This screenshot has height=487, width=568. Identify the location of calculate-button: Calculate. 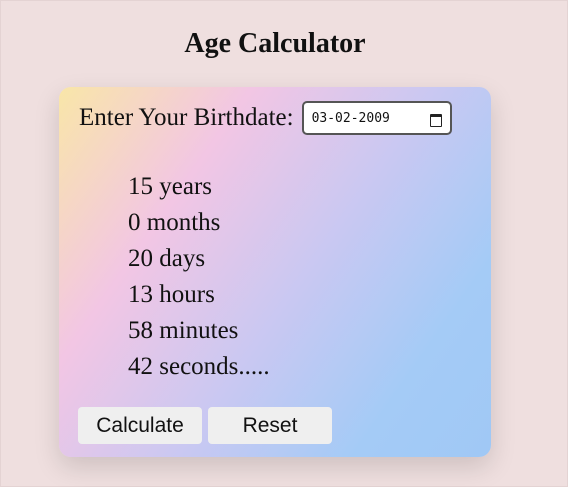
(140, 425).